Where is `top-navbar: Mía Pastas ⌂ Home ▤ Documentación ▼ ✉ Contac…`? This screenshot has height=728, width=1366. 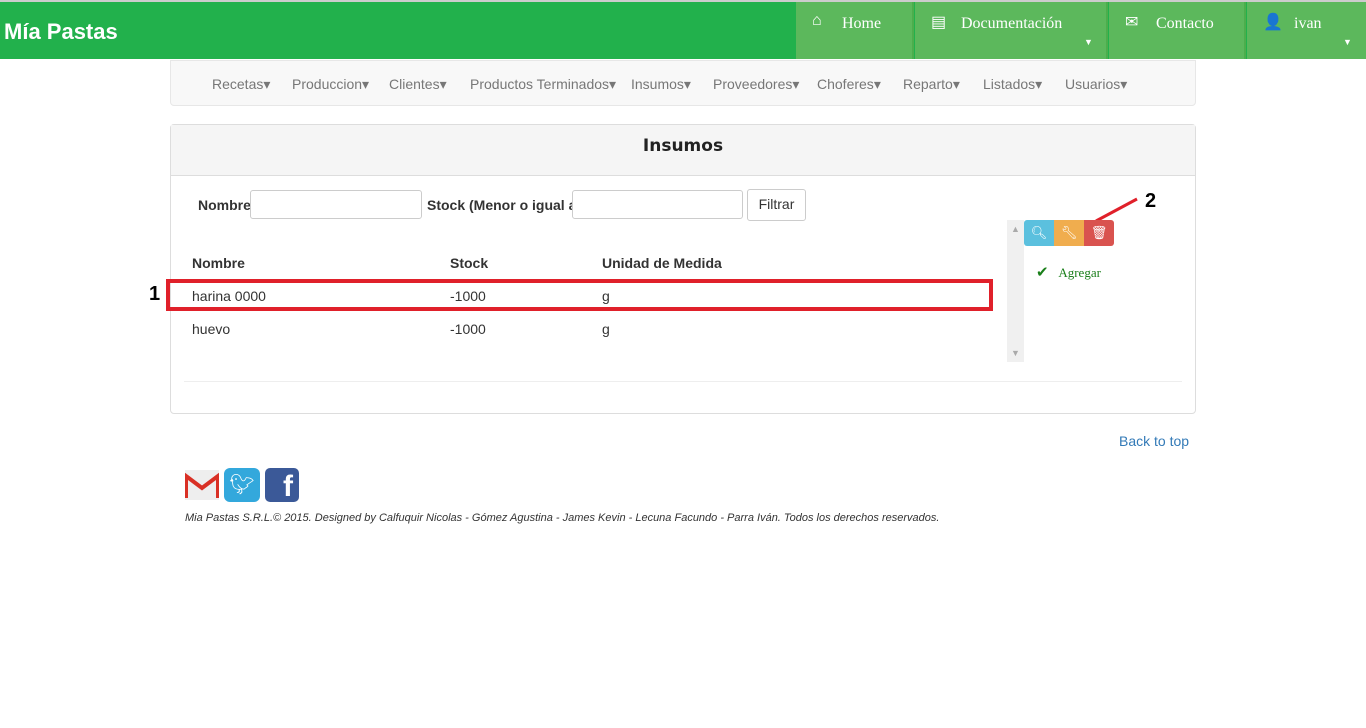 top-navbar: Mía Pastas ⌂ Home ▤ Documentación ▼ ✉ Contac… is located at coordinates (683, 29).